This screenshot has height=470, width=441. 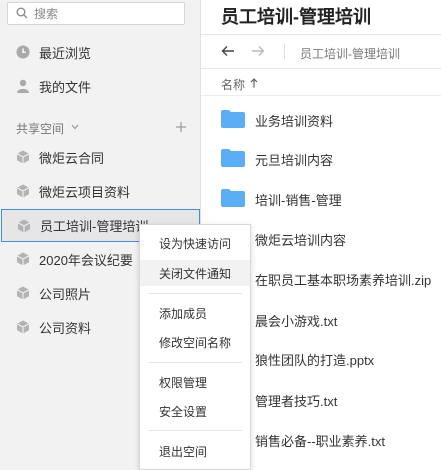 What do you see at coordinates (183, 383) in the screenshot?
I see `menu-item-label: 权限管理` at bounding box center [183, 383].